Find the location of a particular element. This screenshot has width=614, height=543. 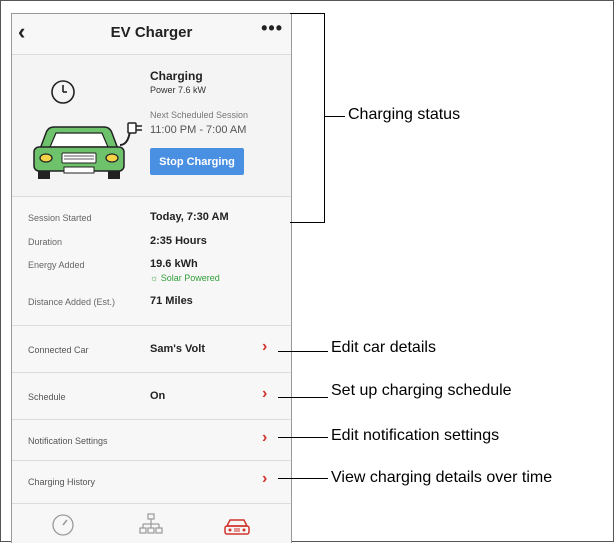

notification-settings-row: Notification Settings › is located at coordinates (151, 440).